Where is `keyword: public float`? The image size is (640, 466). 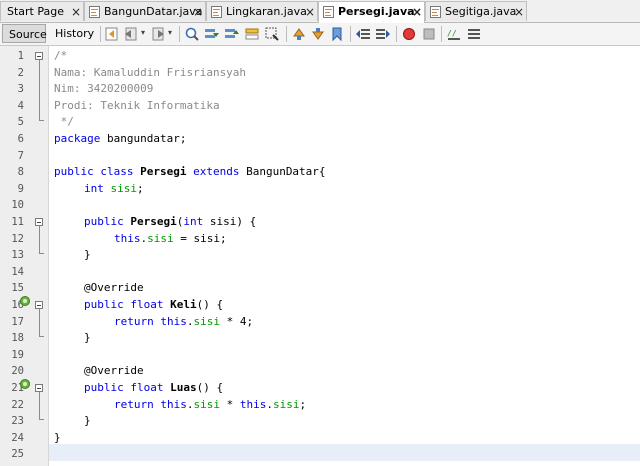
keyword: public float is located at coordinates (124, 387).